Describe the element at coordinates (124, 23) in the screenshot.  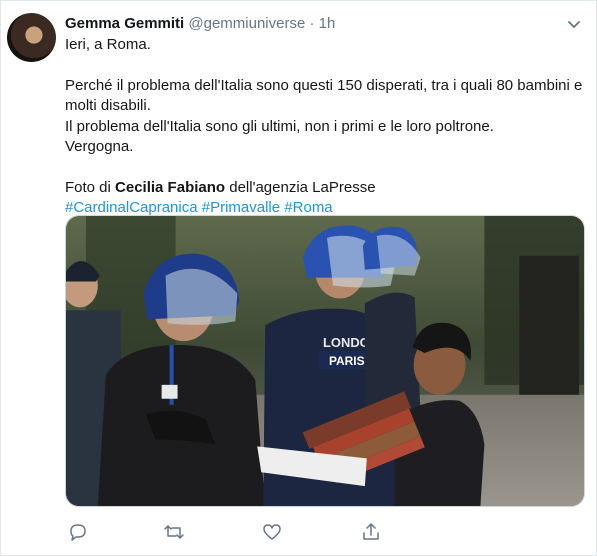
I see `author-name: Gemma Gemmiti` at that location.